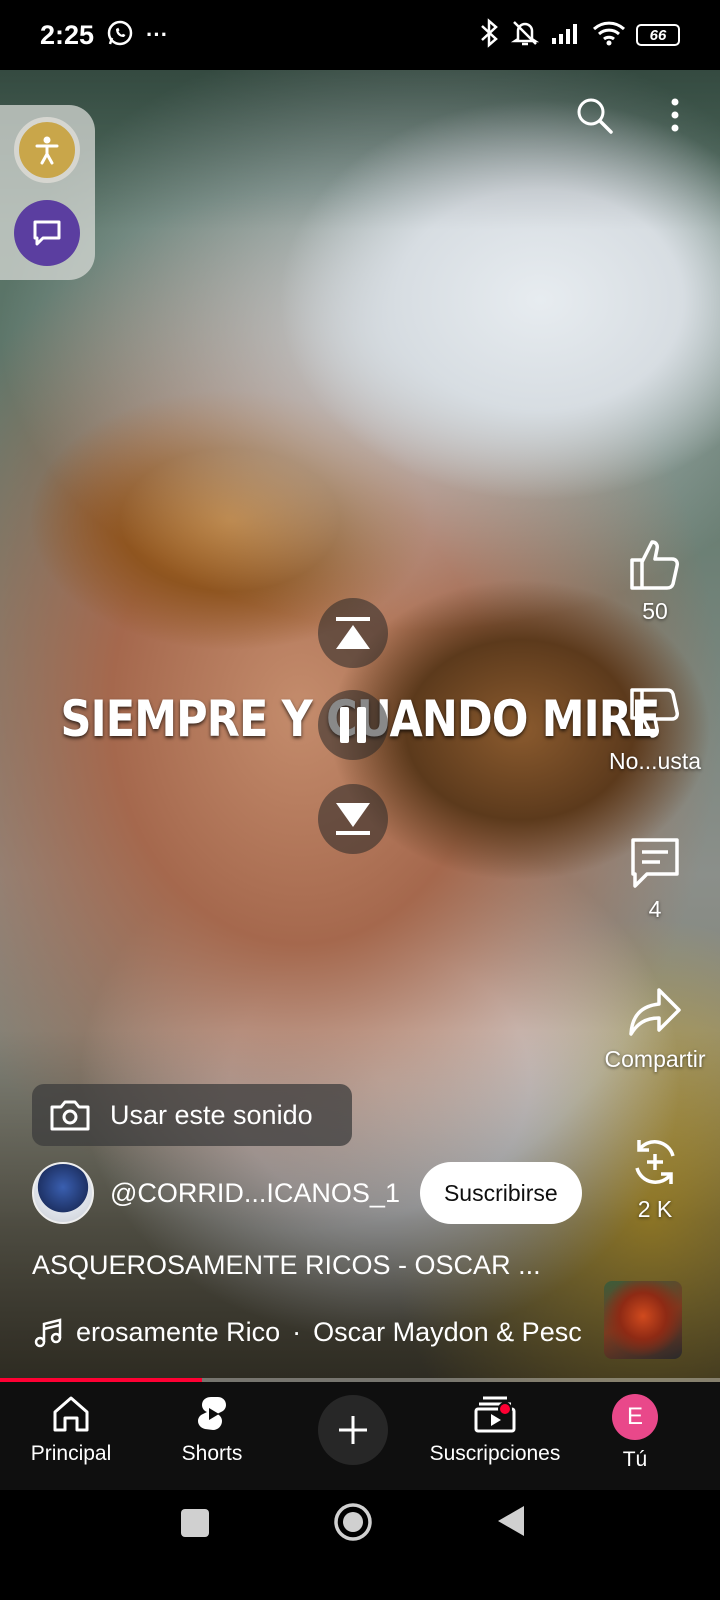  What do you see at coordinates (360, 35) in the screenshot?
I see `status-bar: 2:25 ··· 66` at bounding box center [360, 35].